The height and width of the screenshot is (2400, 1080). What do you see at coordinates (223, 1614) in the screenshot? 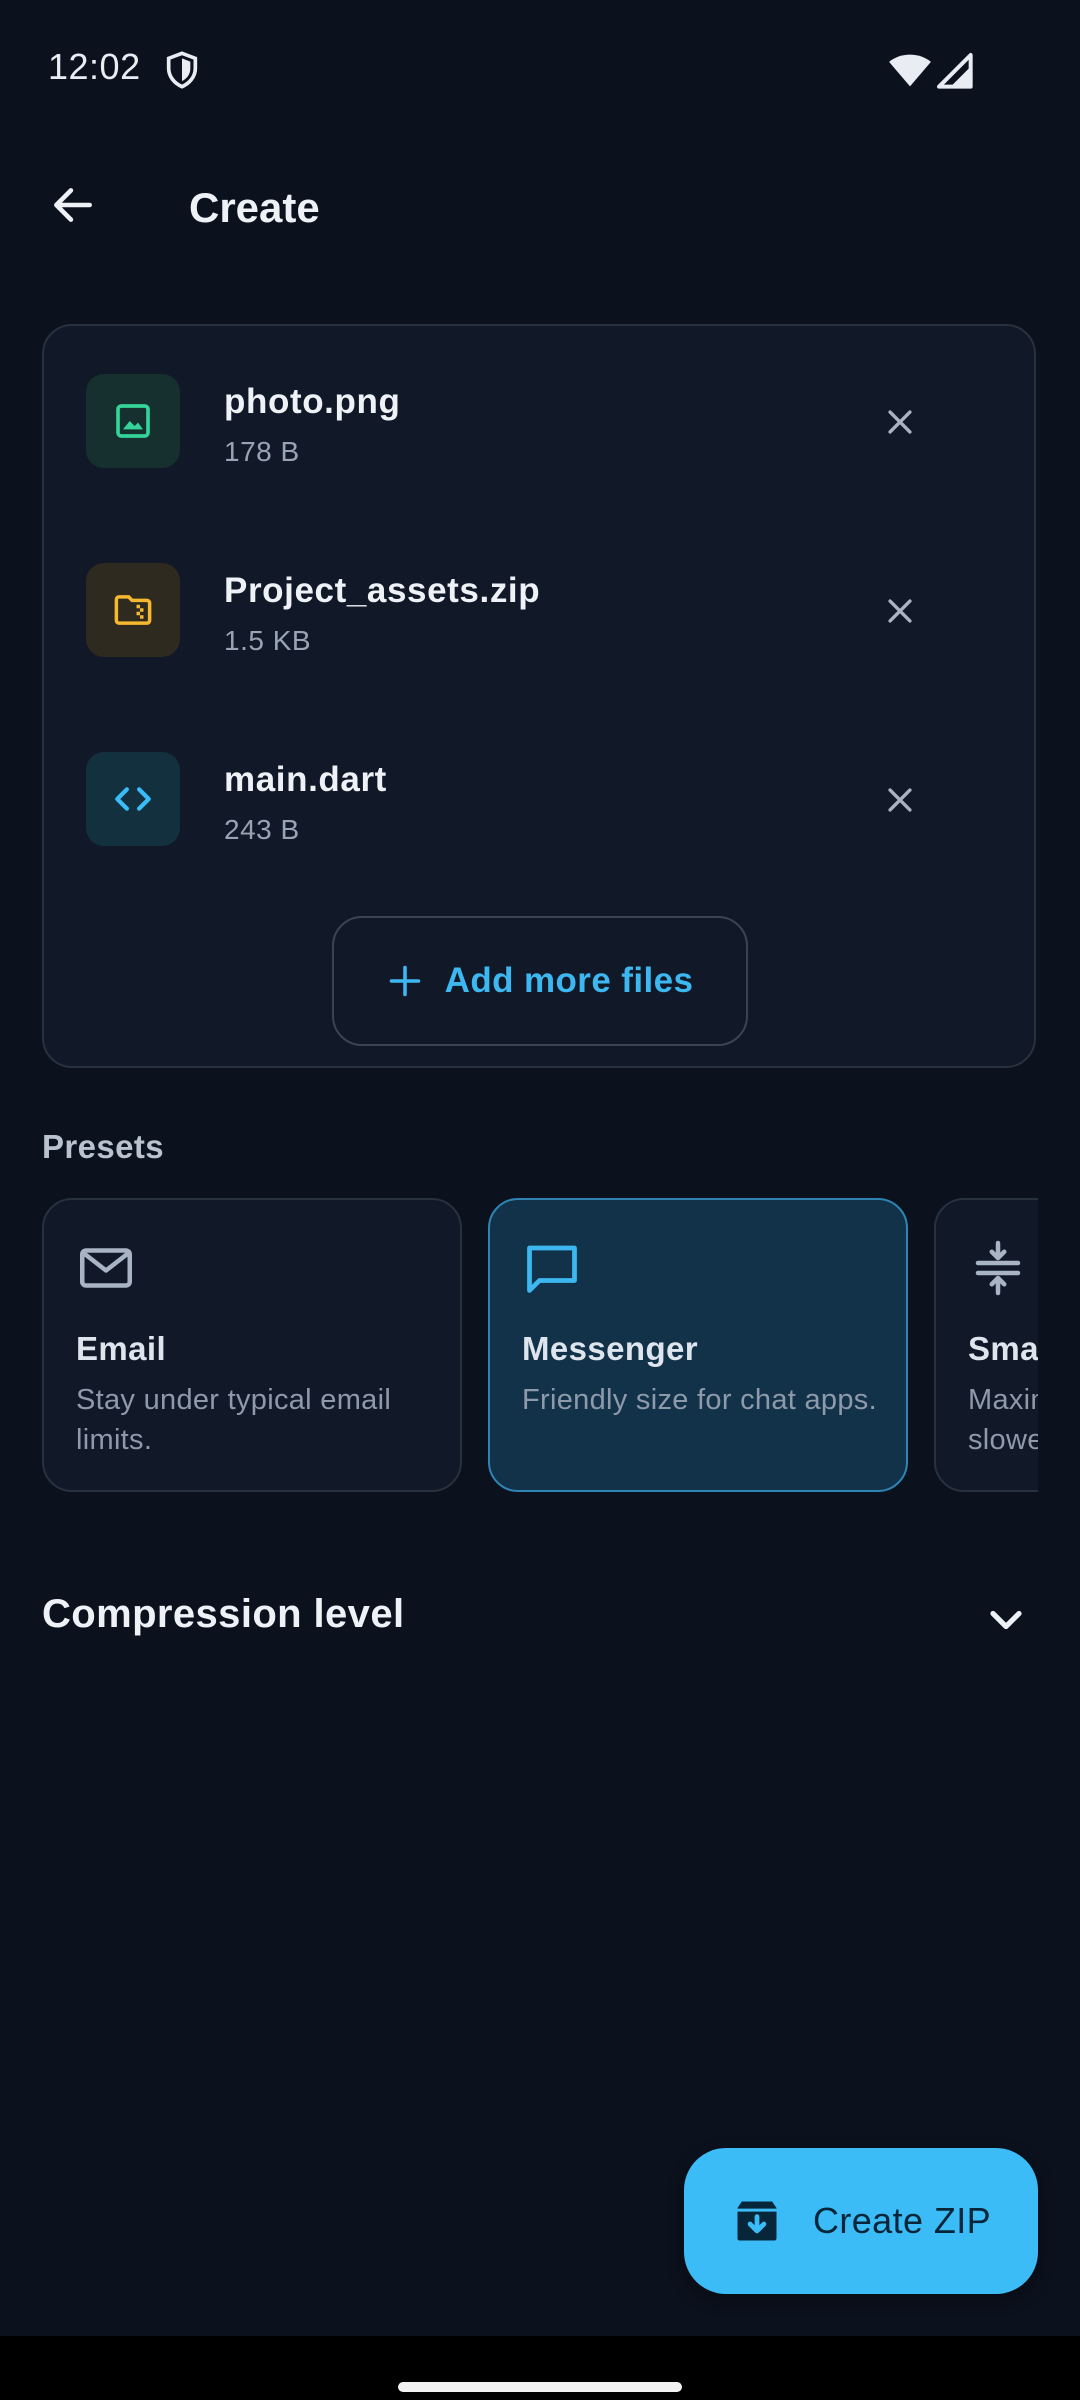
I see `compression-level-title: Compression level` at bounding box center [223, 1614].